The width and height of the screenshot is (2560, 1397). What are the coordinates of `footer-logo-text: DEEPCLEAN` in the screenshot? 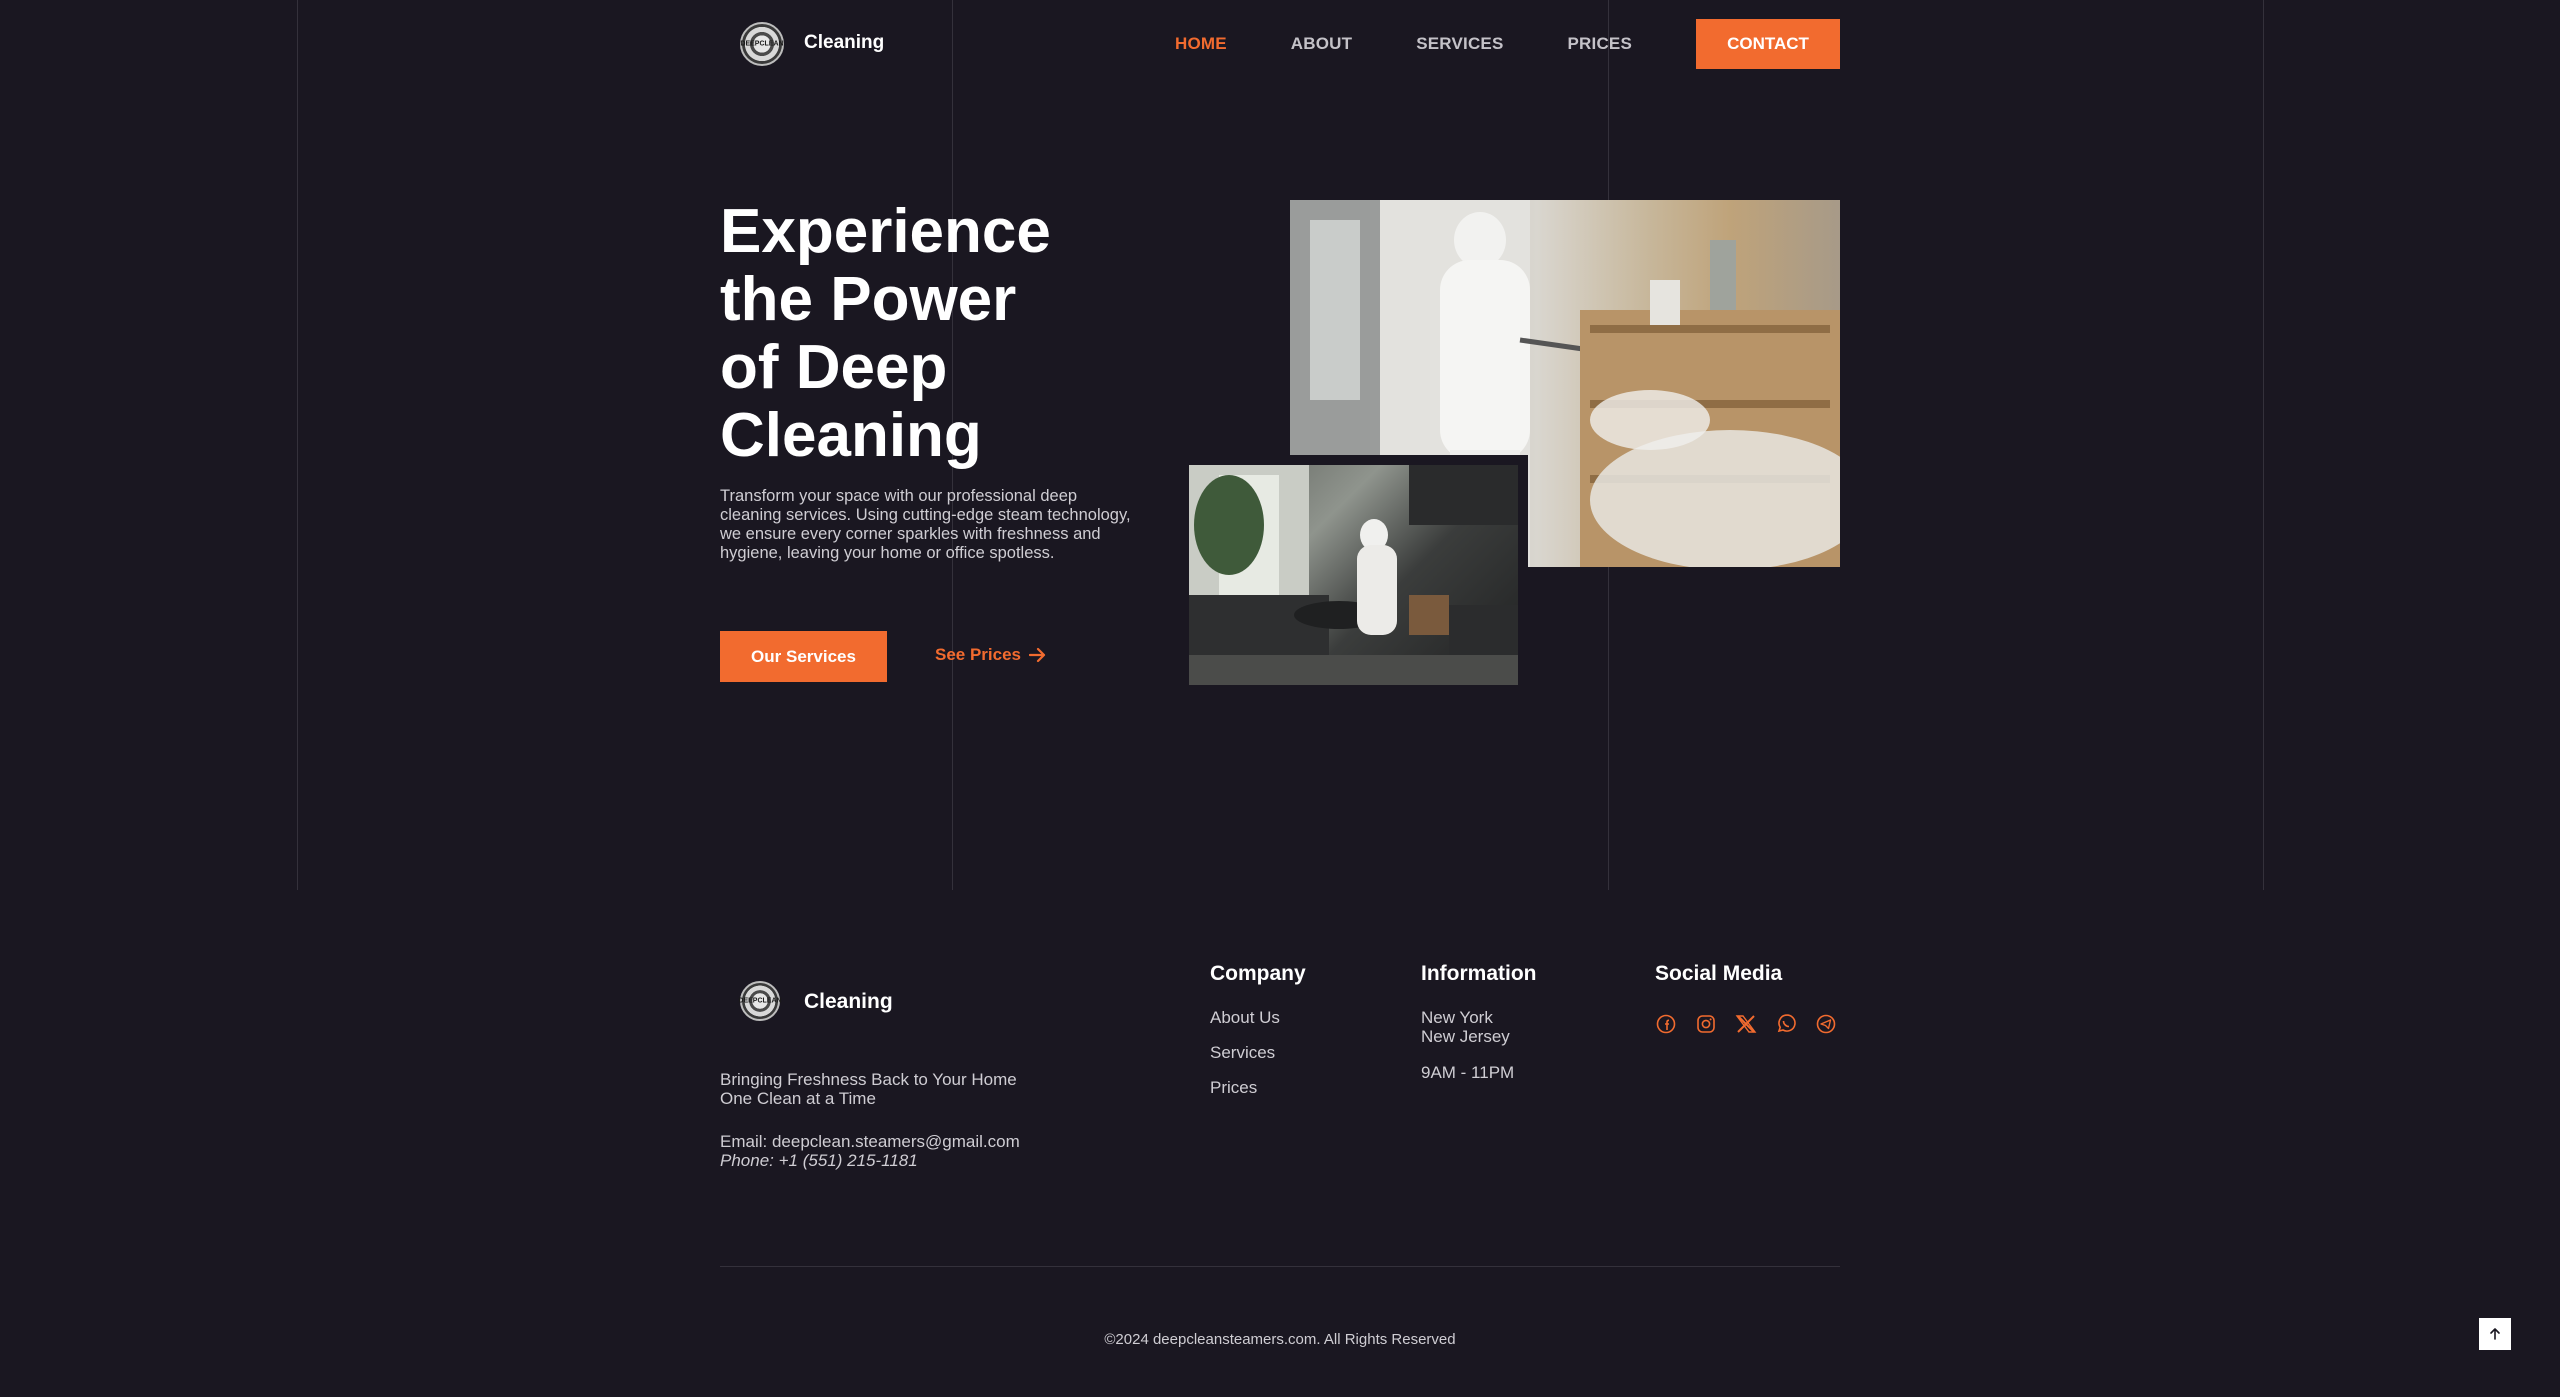 It's located at (760, 1001).